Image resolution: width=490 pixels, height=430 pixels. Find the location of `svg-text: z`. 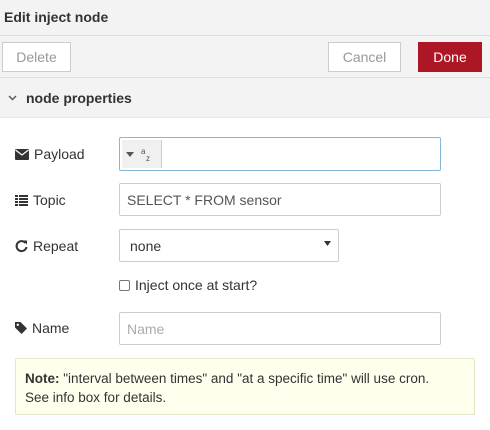

svg-text: z is located at coordinates (148, 158).